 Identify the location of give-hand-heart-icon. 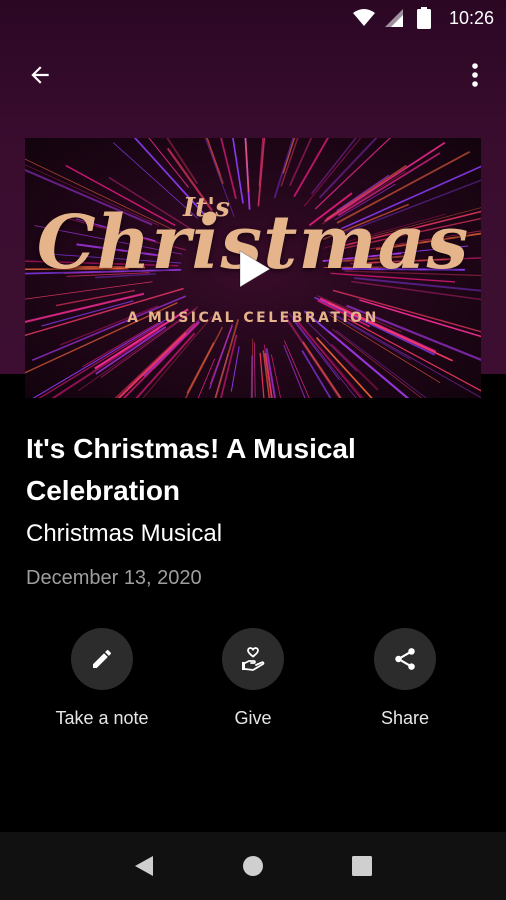
(253, 659).